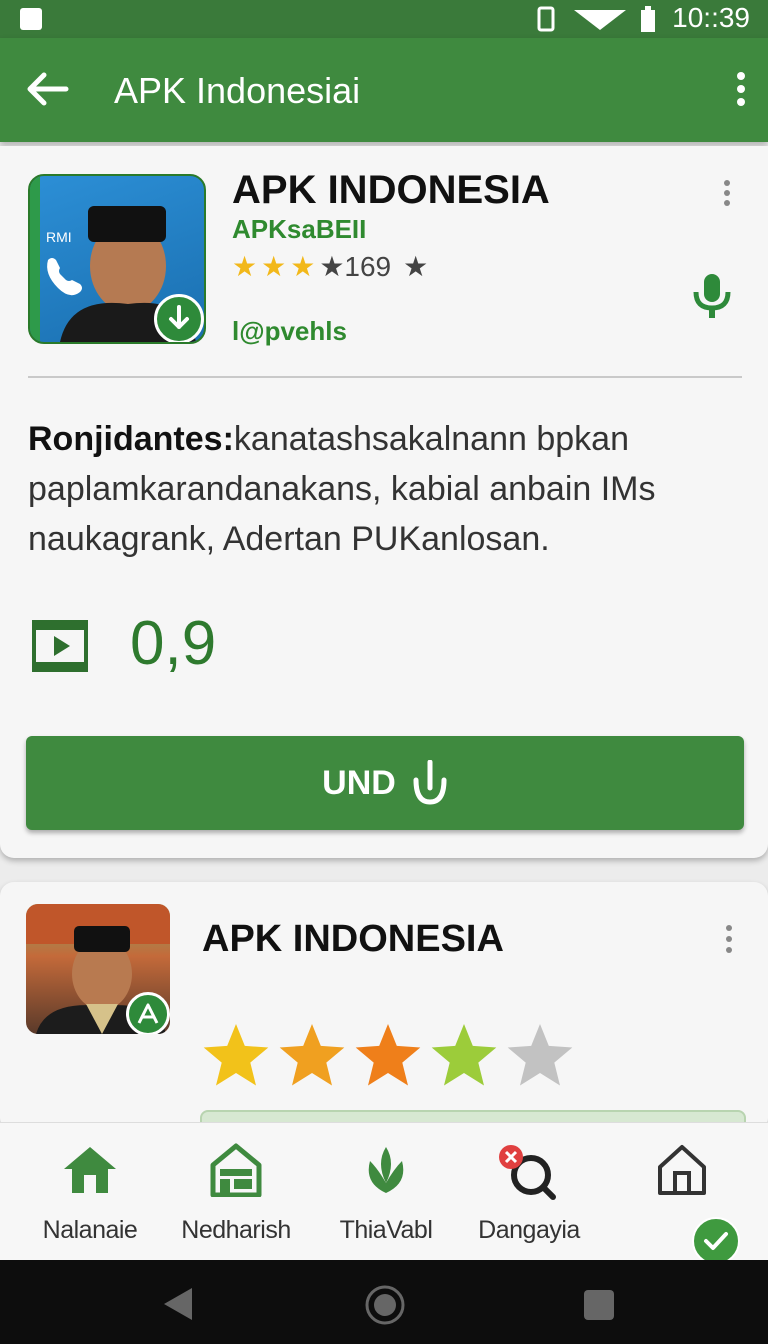 Image resolution: width=768 pixels, height=1344 pixels. Describe the element at coordinates (355, 266) in the screenshot. I see `rating-count: ★169` at that location.